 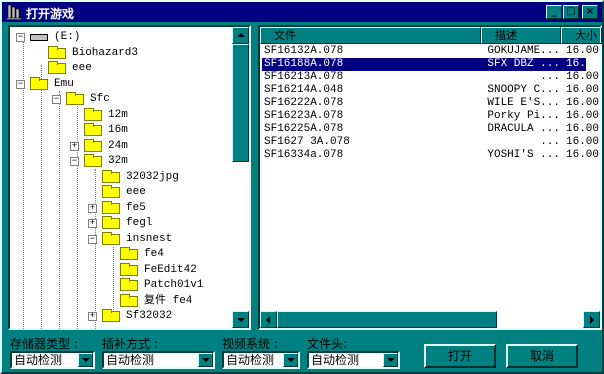 What do you see at coordinates (240, 103) in the screenshot?
I see `tree-scroll-thumb` at bounding box center [240, 103].